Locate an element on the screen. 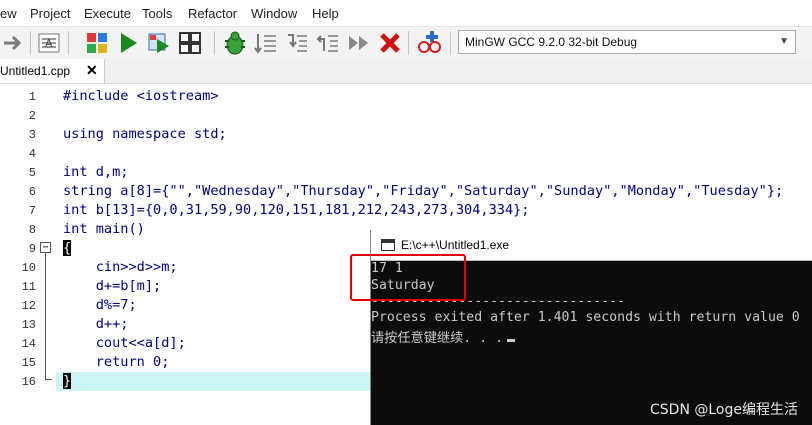  svg-text: A is located at coordinates (49, 43).